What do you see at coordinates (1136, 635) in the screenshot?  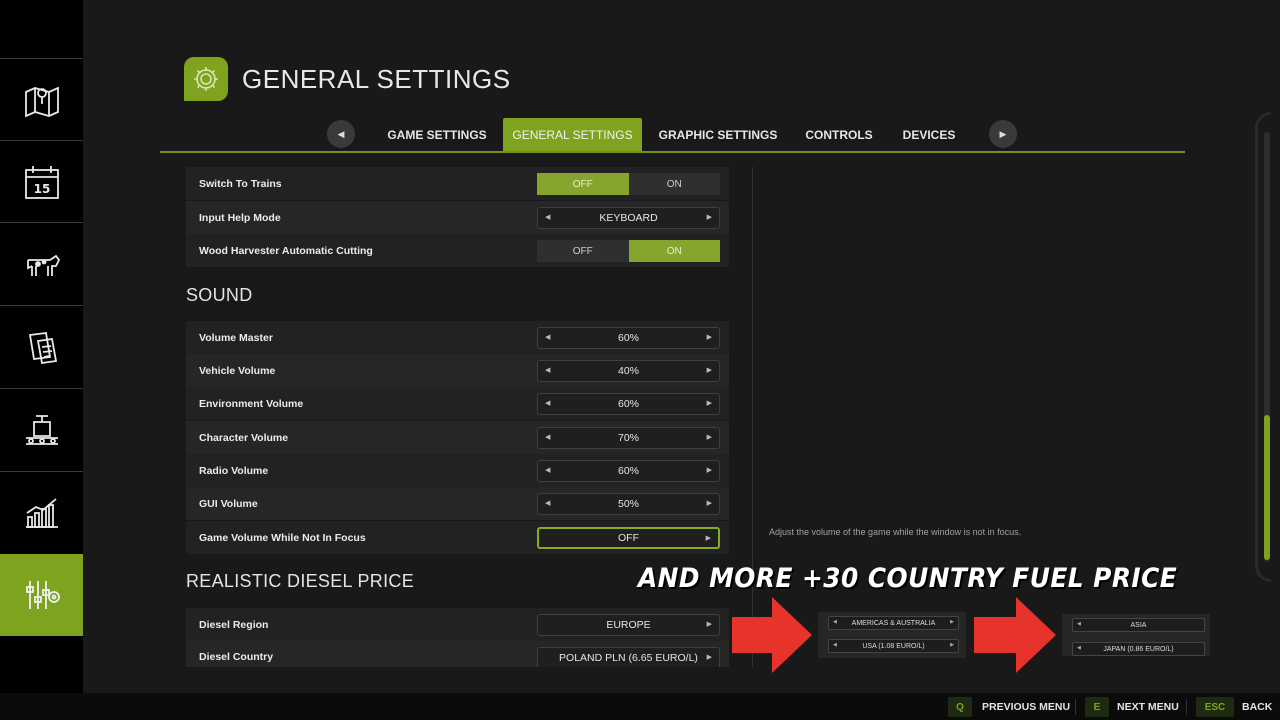 I see `promo-region-box: ◀ ASIA ◀ JAPAN (0.86 EURO/L)` at bounding box center [1136, 635].